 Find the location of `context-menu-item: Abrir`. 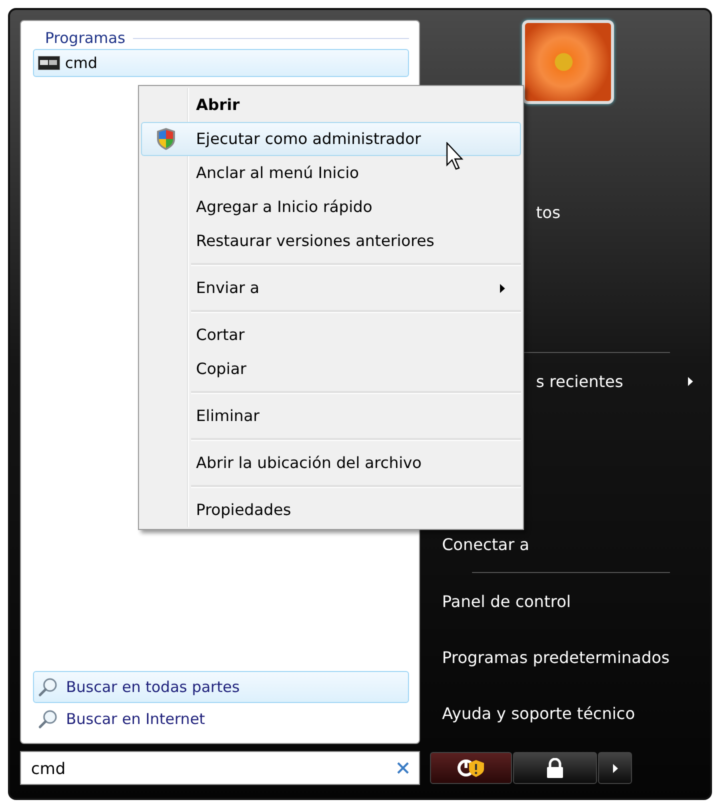

context-menu-item: Abrir is located at coordinates (331, 105).